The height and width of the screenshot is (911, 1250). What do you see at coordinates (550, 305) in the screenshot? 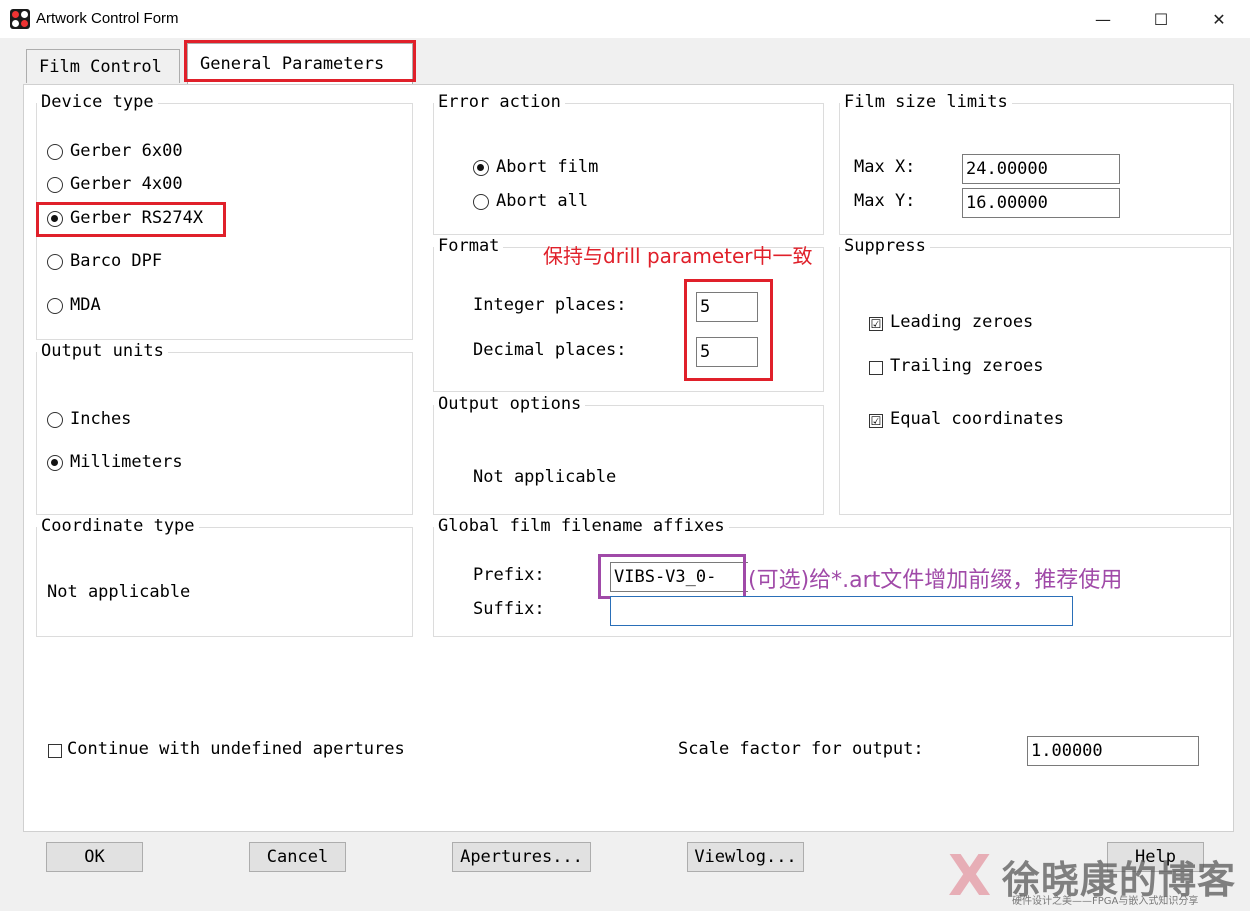
I see `integer-places-label: Integer places:` at bounding box center [550, 305].